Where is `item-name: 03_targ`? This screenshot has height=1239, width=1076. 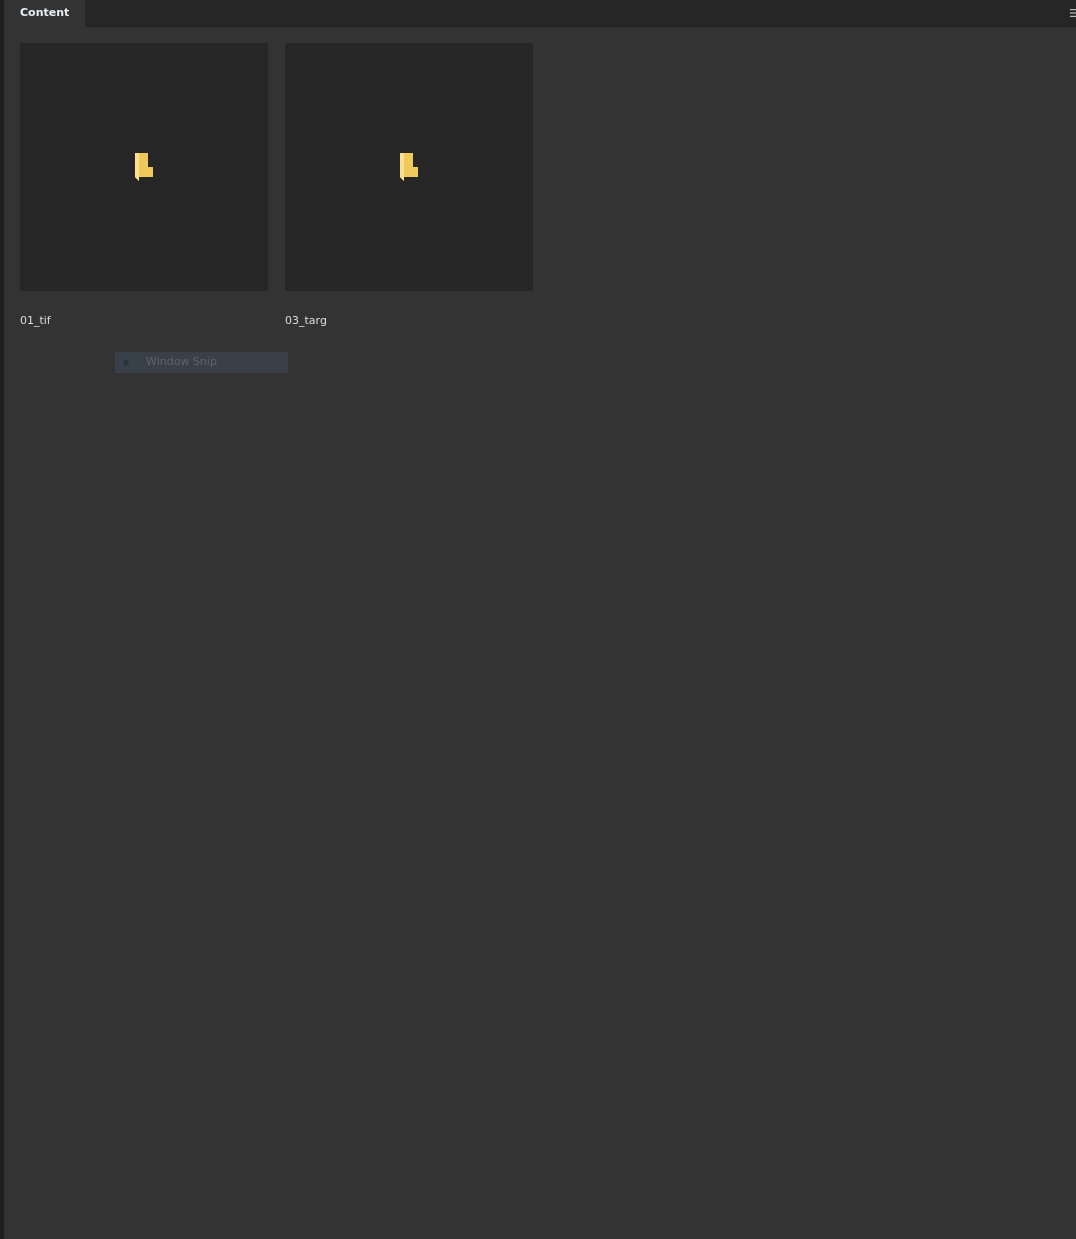 item-name: 03_targ is located at coordinates (306, 321).